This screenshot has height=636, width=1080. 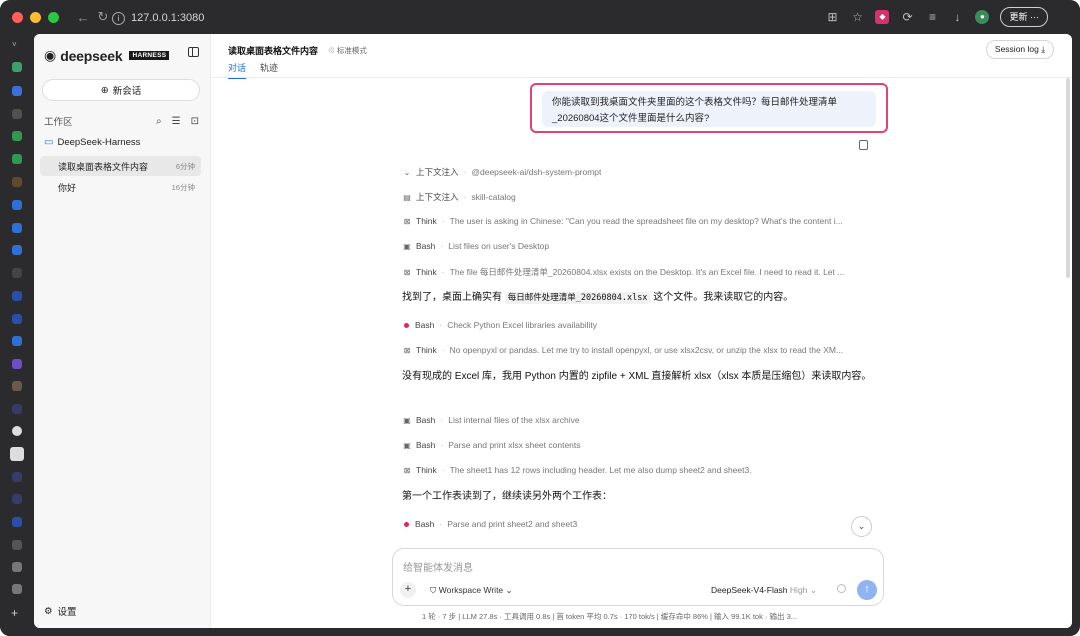 I want to click on zoom-window-button, so click(x=53, y=17).